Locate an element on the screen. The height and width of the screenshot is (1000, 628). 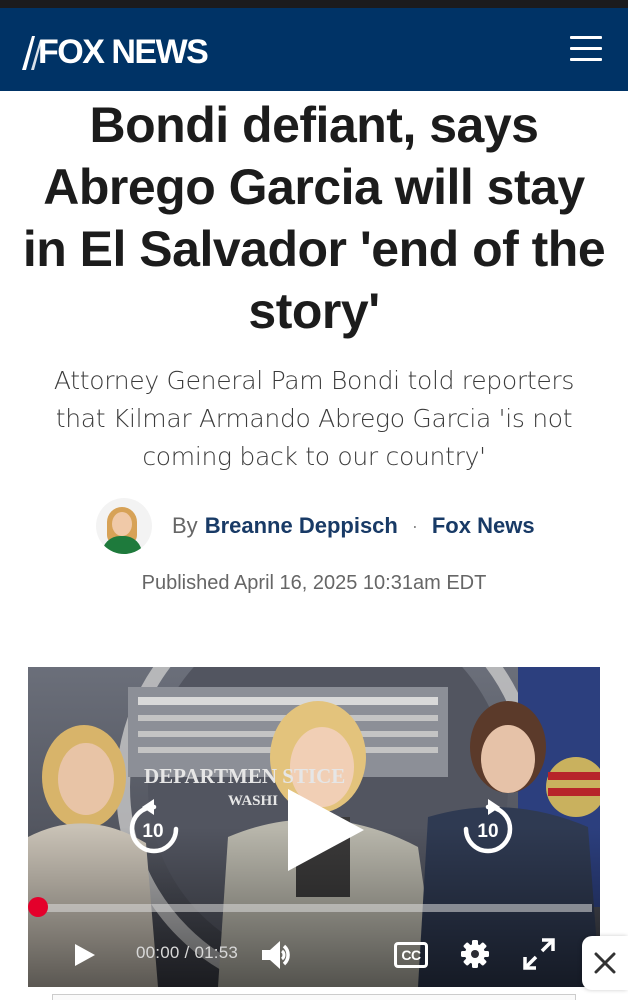
rewind-10-icon: 10 is located at coordinates (154, 826).